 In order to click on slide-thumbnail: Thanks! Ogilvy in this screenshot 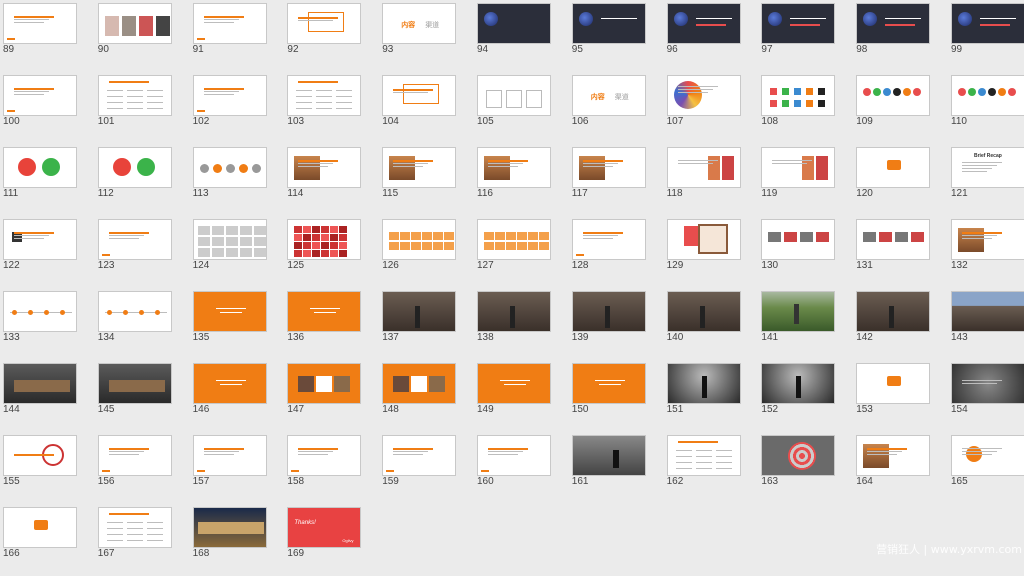, I will do `click(324, 527)`.